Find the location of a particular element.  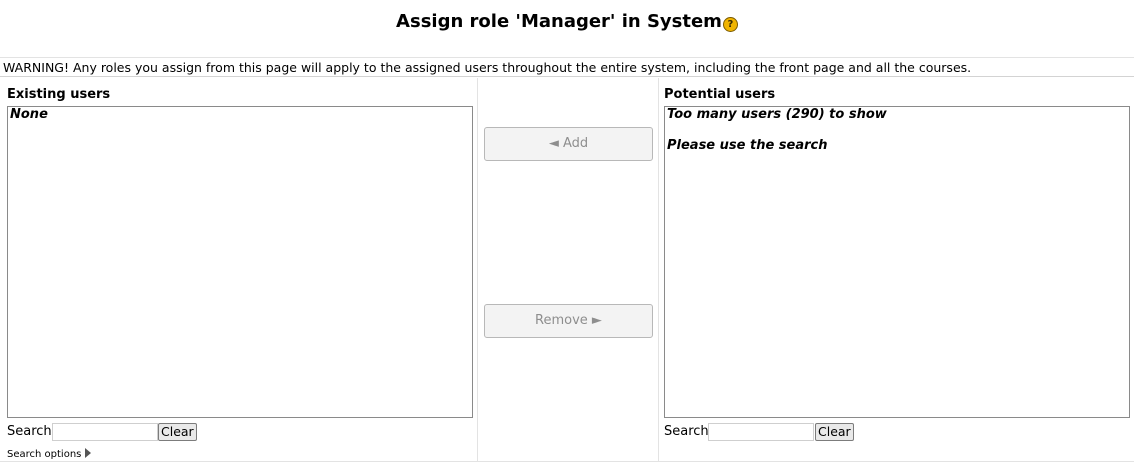

potential-users-label: Potential users is located at coordinates (720, 94).